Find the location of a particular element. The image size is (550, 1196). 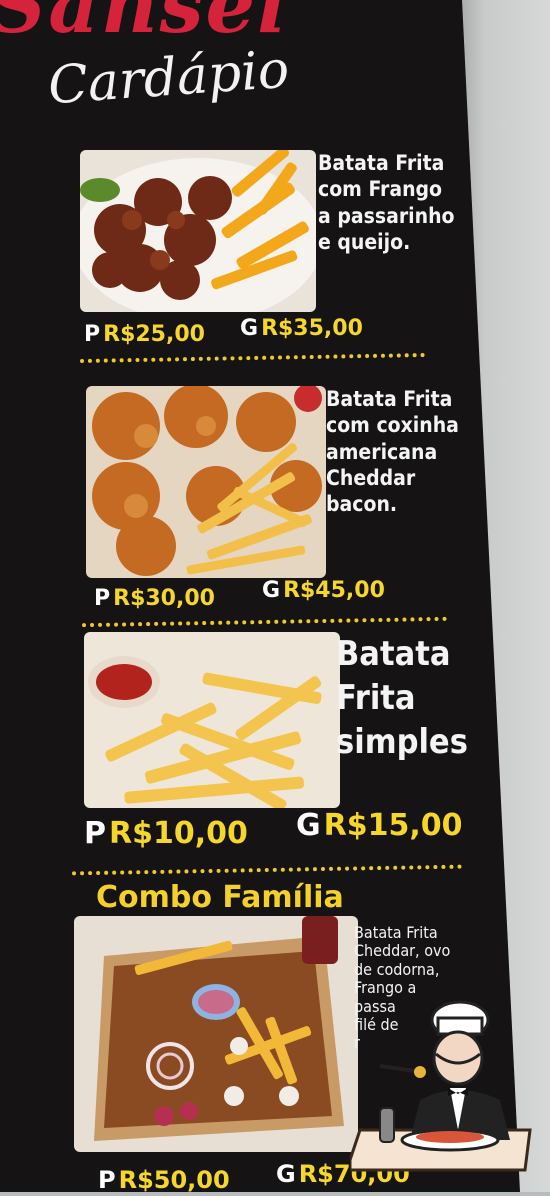

price-value: R$25,00 is located at coordinates (154, 334).